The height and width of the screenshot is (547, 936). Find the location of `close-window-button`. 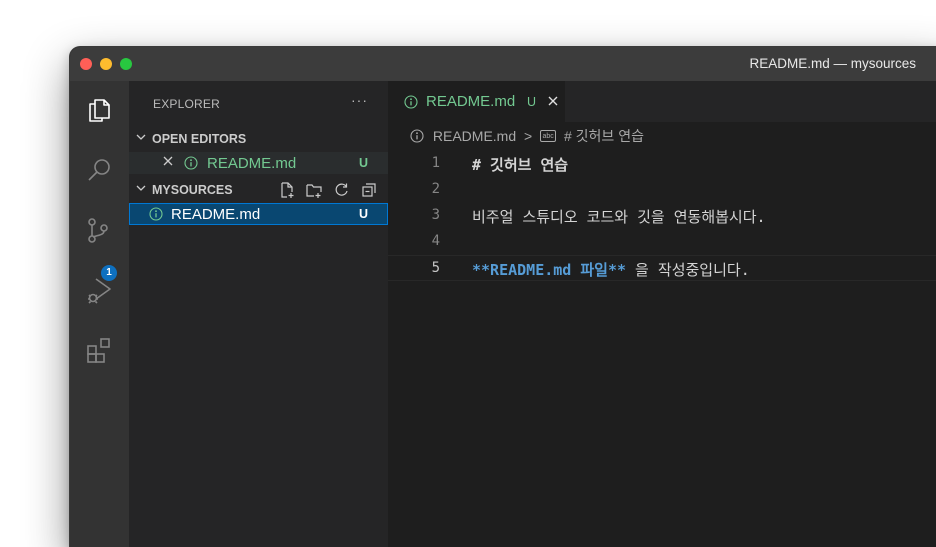

close-window-button is located at coordinates (86, 64).